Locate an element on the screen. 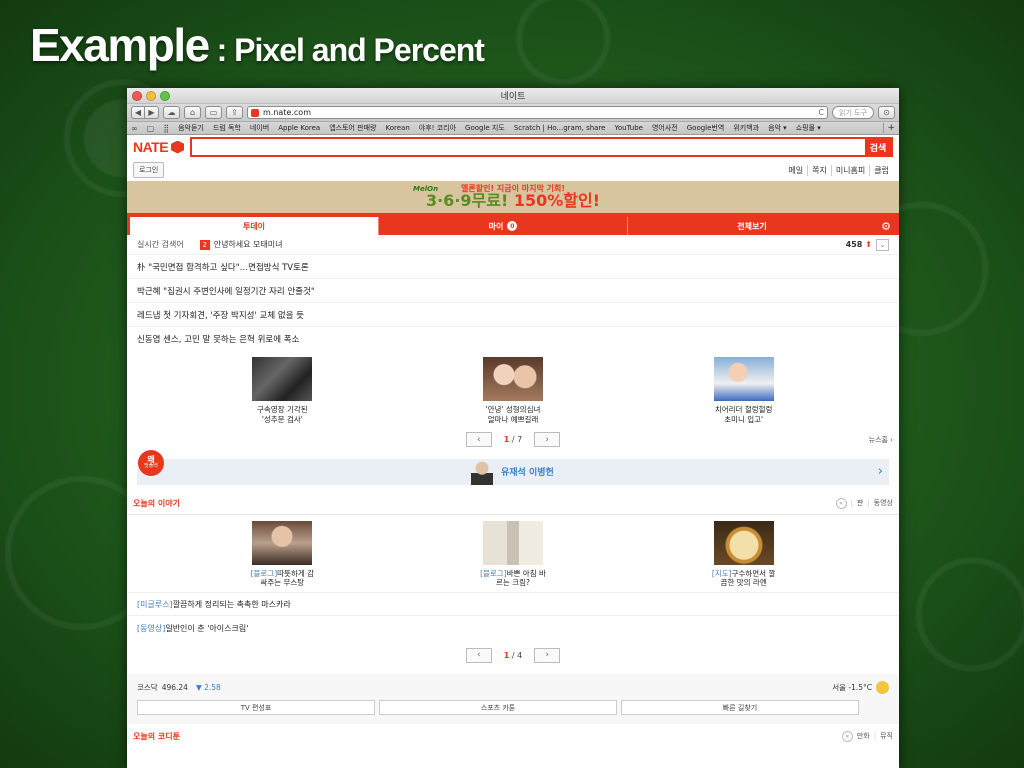 The width and height of the screenshot is (1024, 768). share-icon: ⇪ is located at coordinates (234, 112).